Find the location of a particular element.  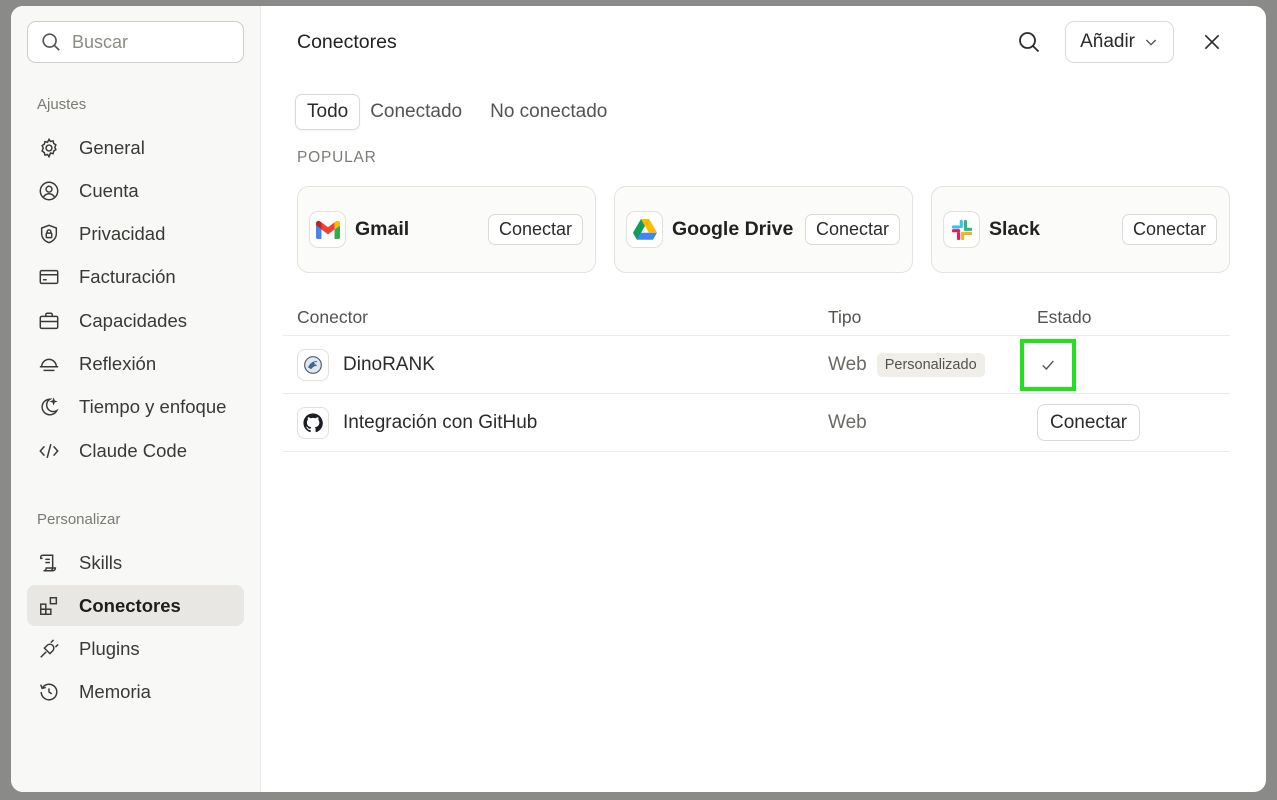

sidebar-item-skills: Skills is located at coordinates (135, 562).